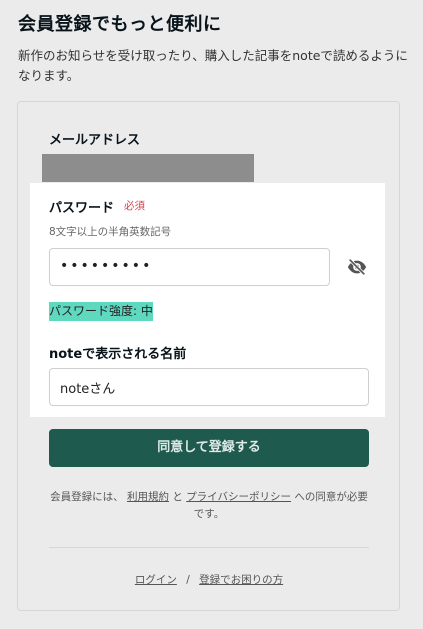 The height and width of the screenshot is (629, 423). I want to click on email-label: メールアドレス, so click(95, 140).